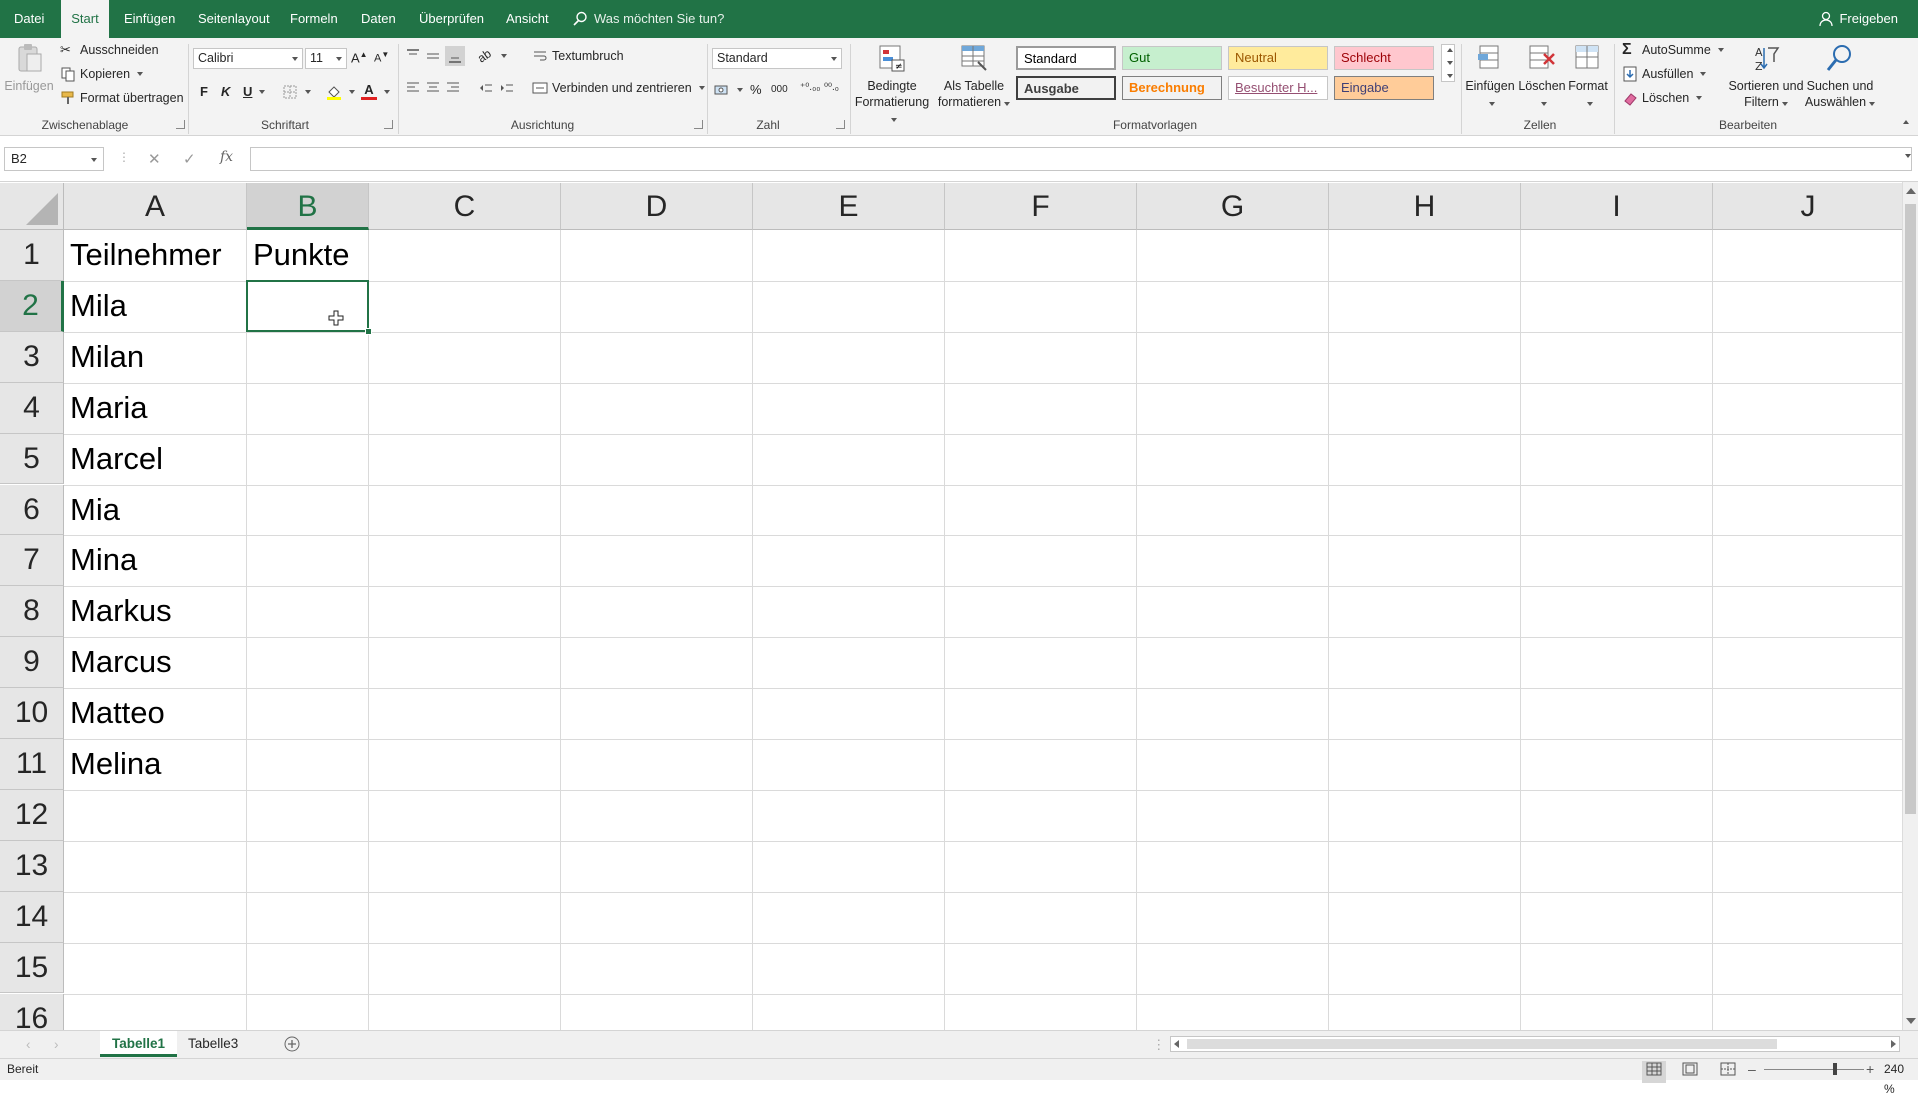 The image size is (1918, 1099). I want to click on fill-color-button, so click(340, 92).